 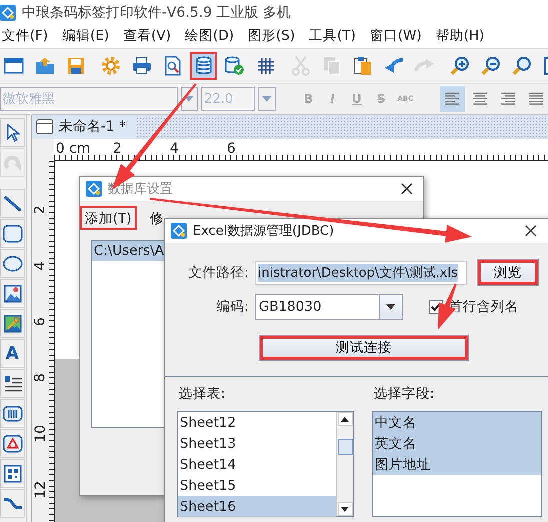 What do you see at coordinates (75, 66) in the screenshot?
I see `save-icon` at bounding box center [75, 66].